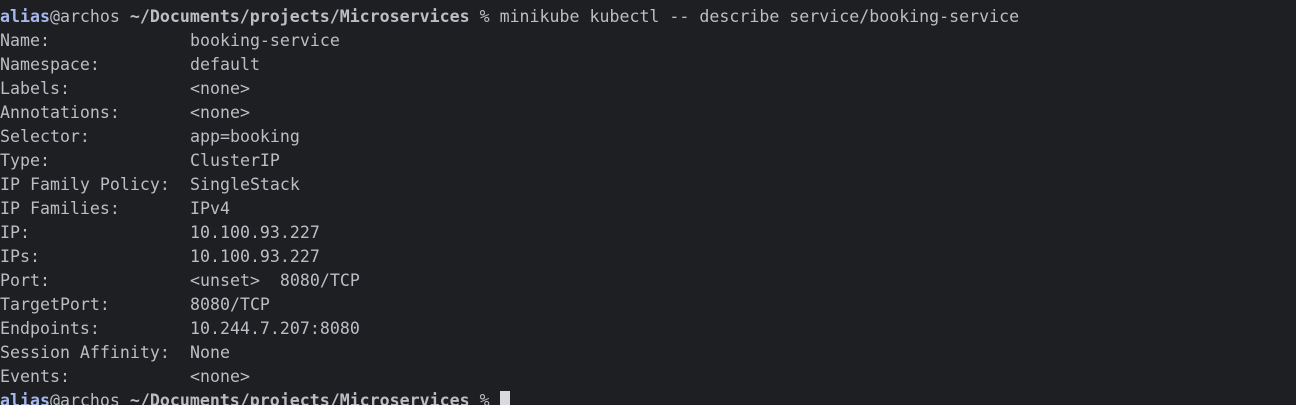  What do you see at coordinates (35, 376) in the screenshot?
I see `output-key: Events:` at bounding box center [35, 376].